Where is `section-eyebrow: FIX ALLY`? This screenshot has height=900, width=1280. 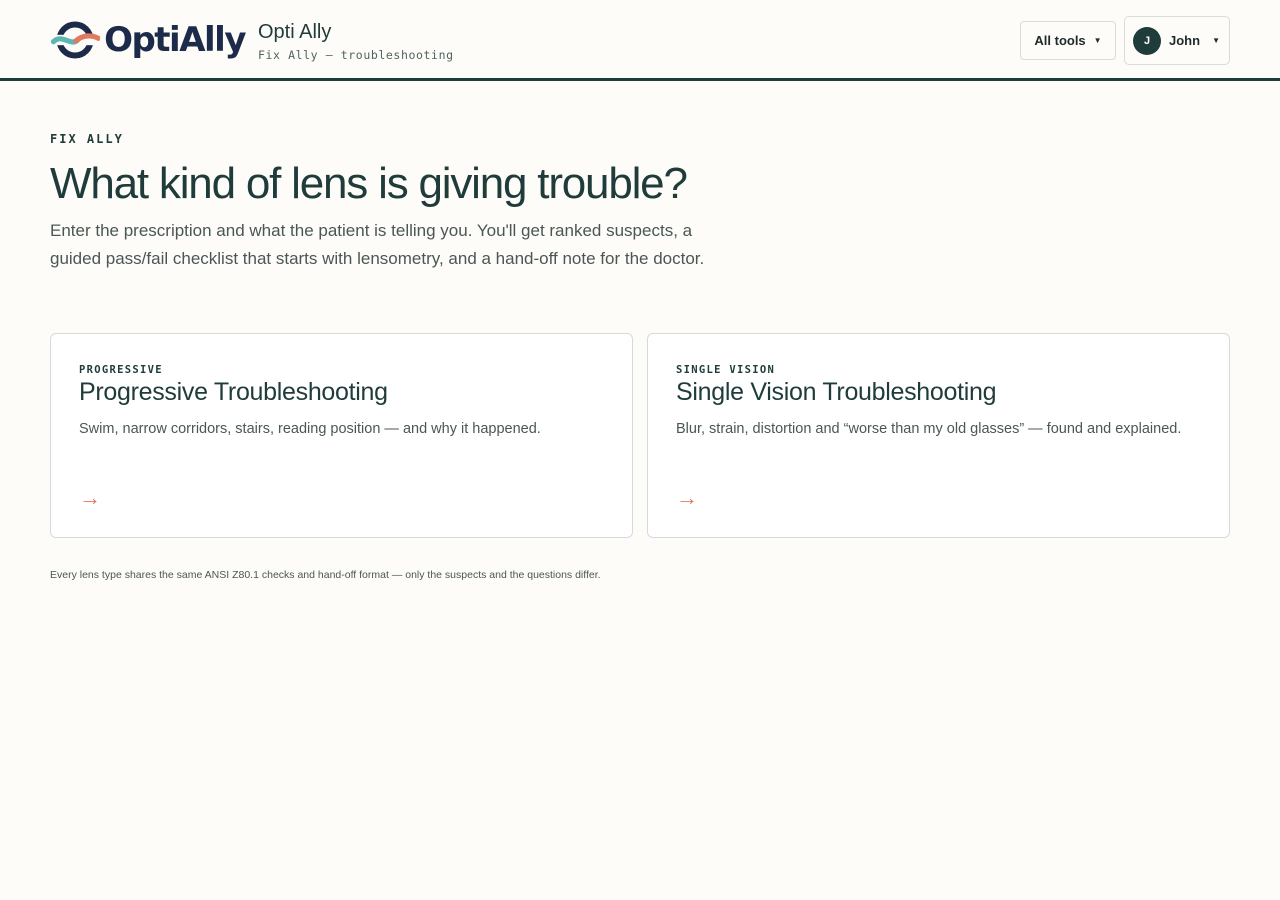 section-eyebrow: FIX ALLY is located at coordinates (87, 139).